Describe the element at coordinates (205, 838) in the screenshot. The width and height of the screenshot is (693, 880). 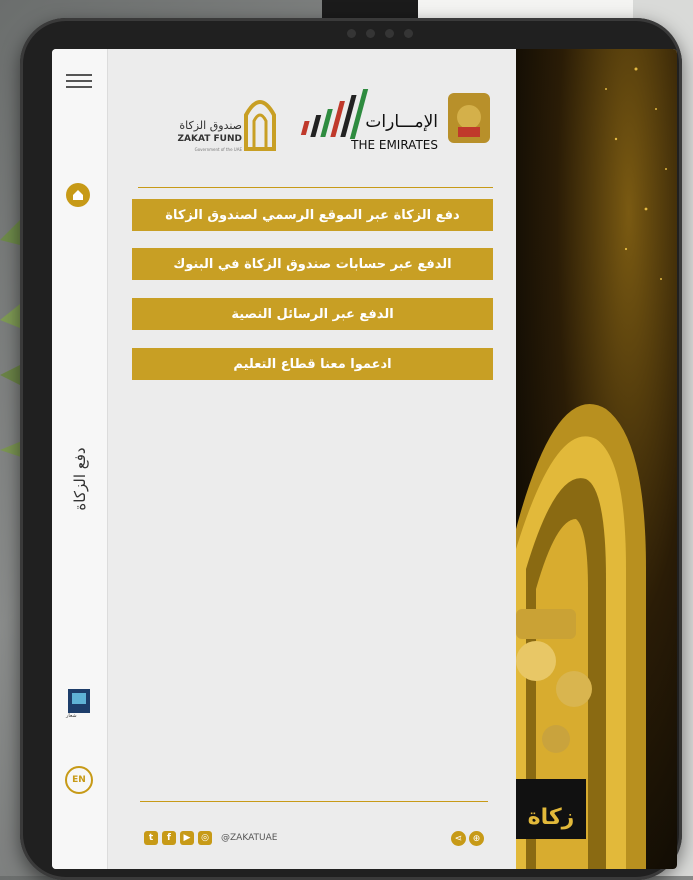
I see `instagram-icon: ◎` at that location.